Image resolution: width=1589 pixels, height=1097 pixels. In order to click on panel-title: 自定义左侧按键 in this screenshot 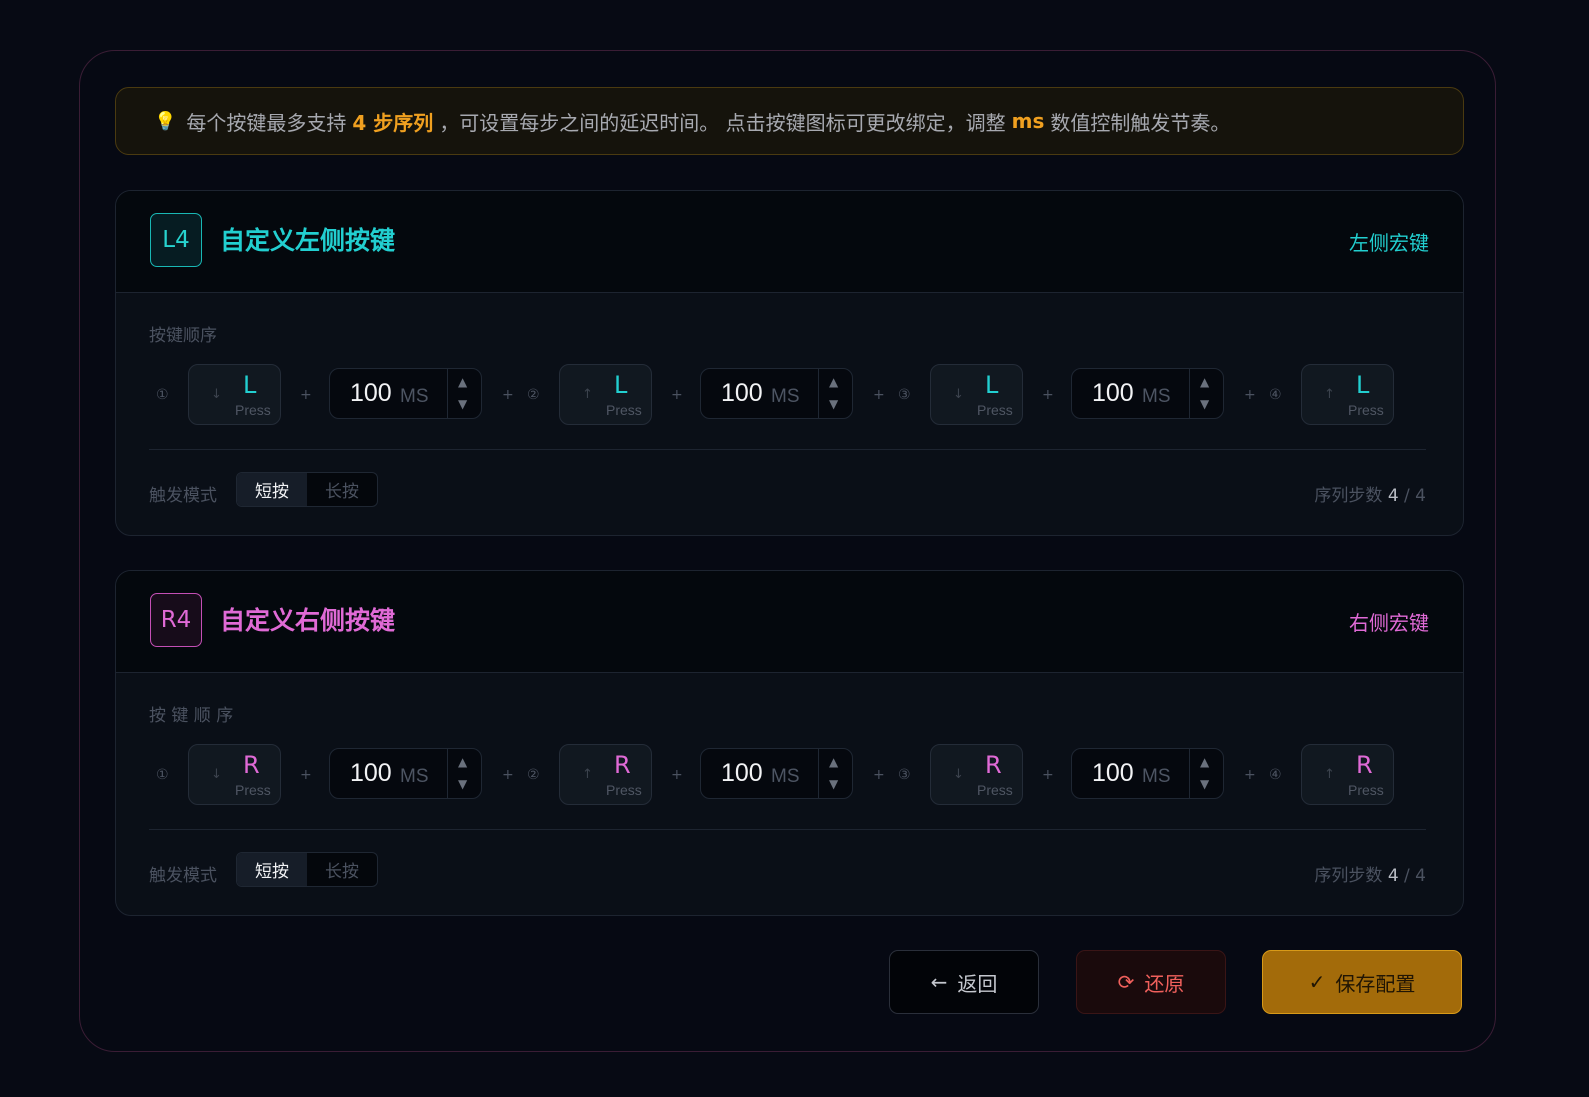, I will do `click(308, 240)`.